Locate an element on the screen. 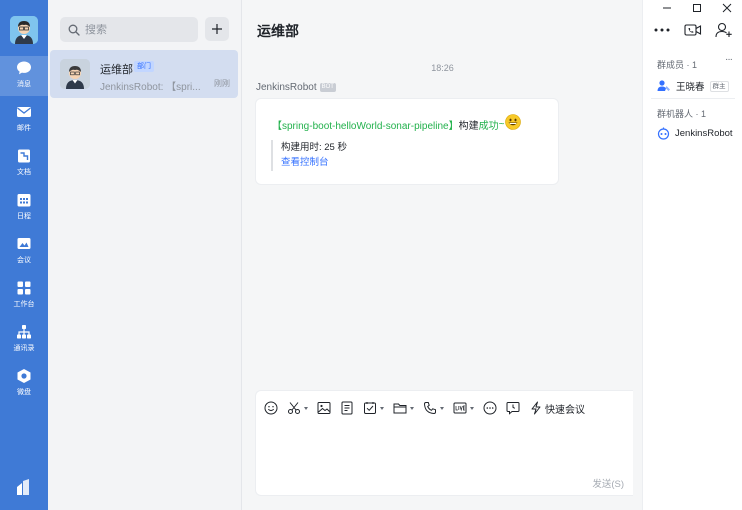  more-options-button is located at coordinates (662, 30).